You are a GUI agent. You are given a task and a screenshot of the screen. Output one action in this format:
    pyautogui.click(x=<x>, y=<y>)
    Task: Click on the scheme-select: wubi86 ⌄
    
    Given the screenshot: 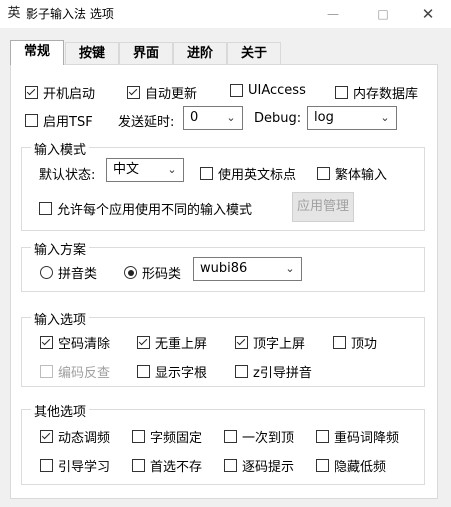 What is the action you would take?
    pyautogui.click(x=247, y=269)
    